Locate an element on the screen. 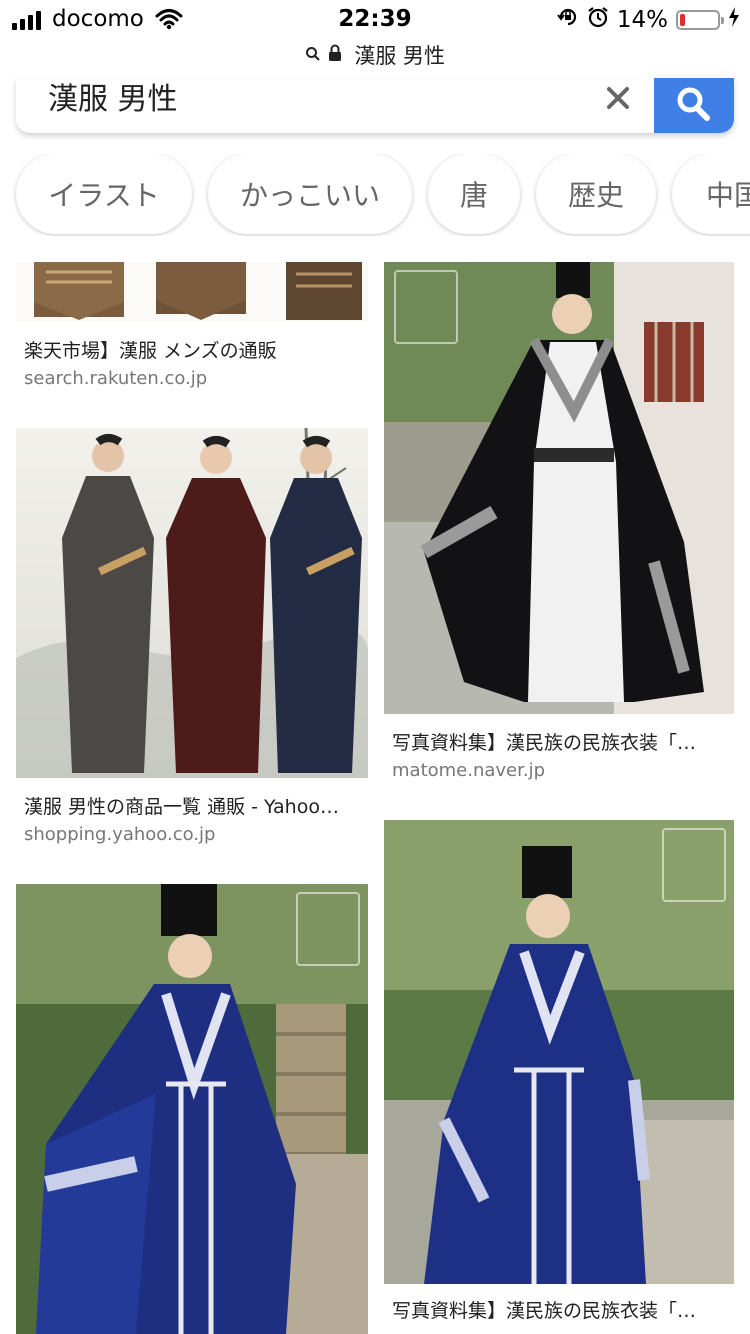 The height and width of the screenshot is (1334, 750). rotation-lock-icon is located at coordinates (568, 20).